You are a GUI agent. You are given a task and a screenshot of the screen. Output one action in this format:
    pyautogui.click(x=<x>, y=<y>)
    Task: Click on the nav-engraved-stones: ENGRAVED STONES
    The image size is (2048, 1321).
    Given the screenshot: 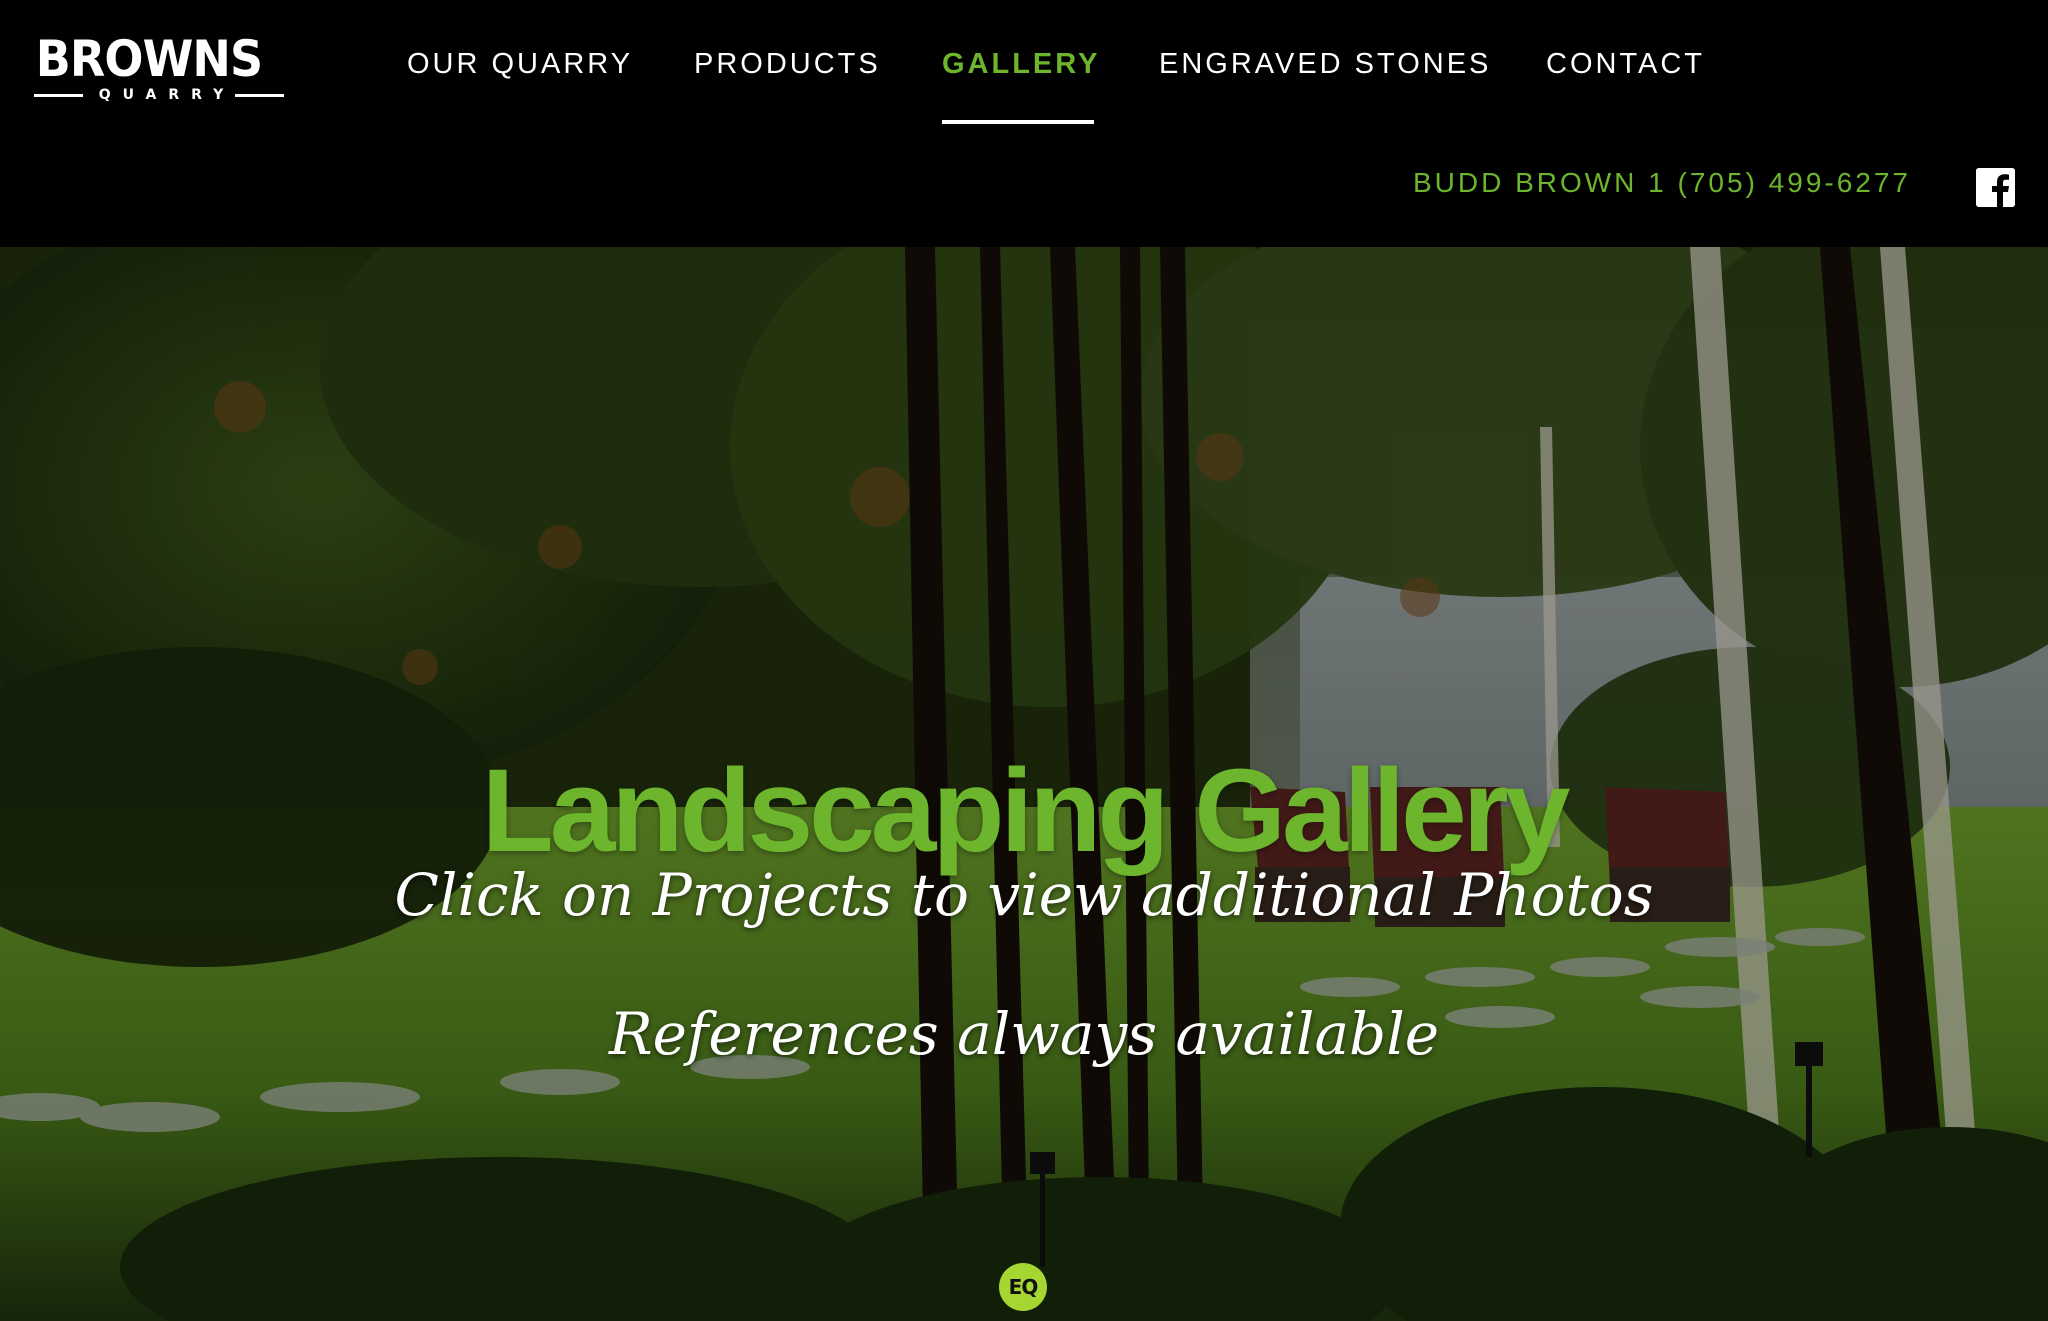 What is the action you would take?
    pyautogui.click(x=1325, y=64)
    